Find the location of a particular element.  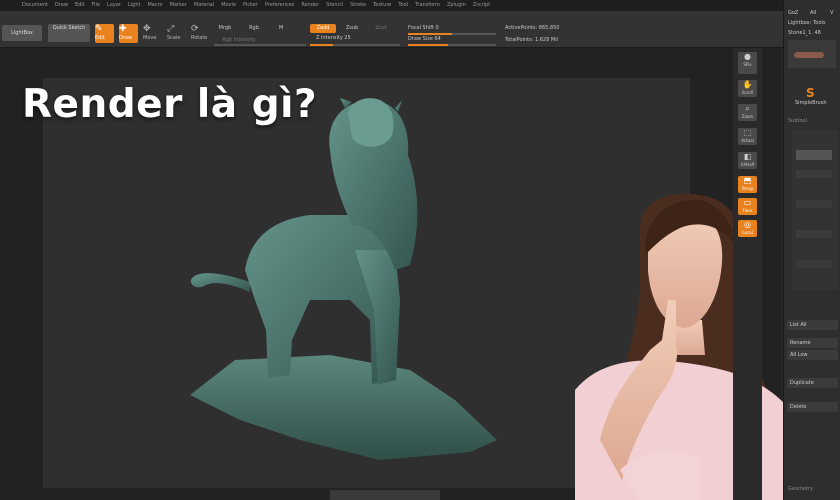

scroll-button: ✋ Scroll is located at coordinates (747, 88).